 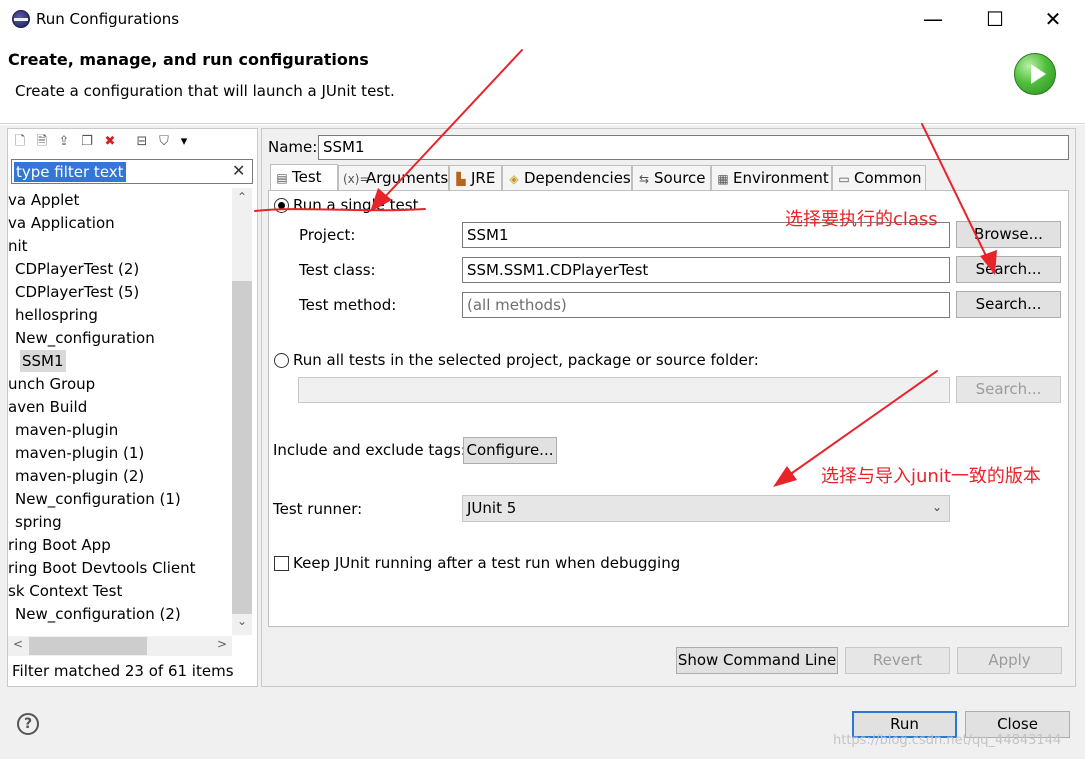 What do you see at coordinates (995, 19) in the screenshot?
I see `maximize-button: ☐` at bounding box center [995, 19].